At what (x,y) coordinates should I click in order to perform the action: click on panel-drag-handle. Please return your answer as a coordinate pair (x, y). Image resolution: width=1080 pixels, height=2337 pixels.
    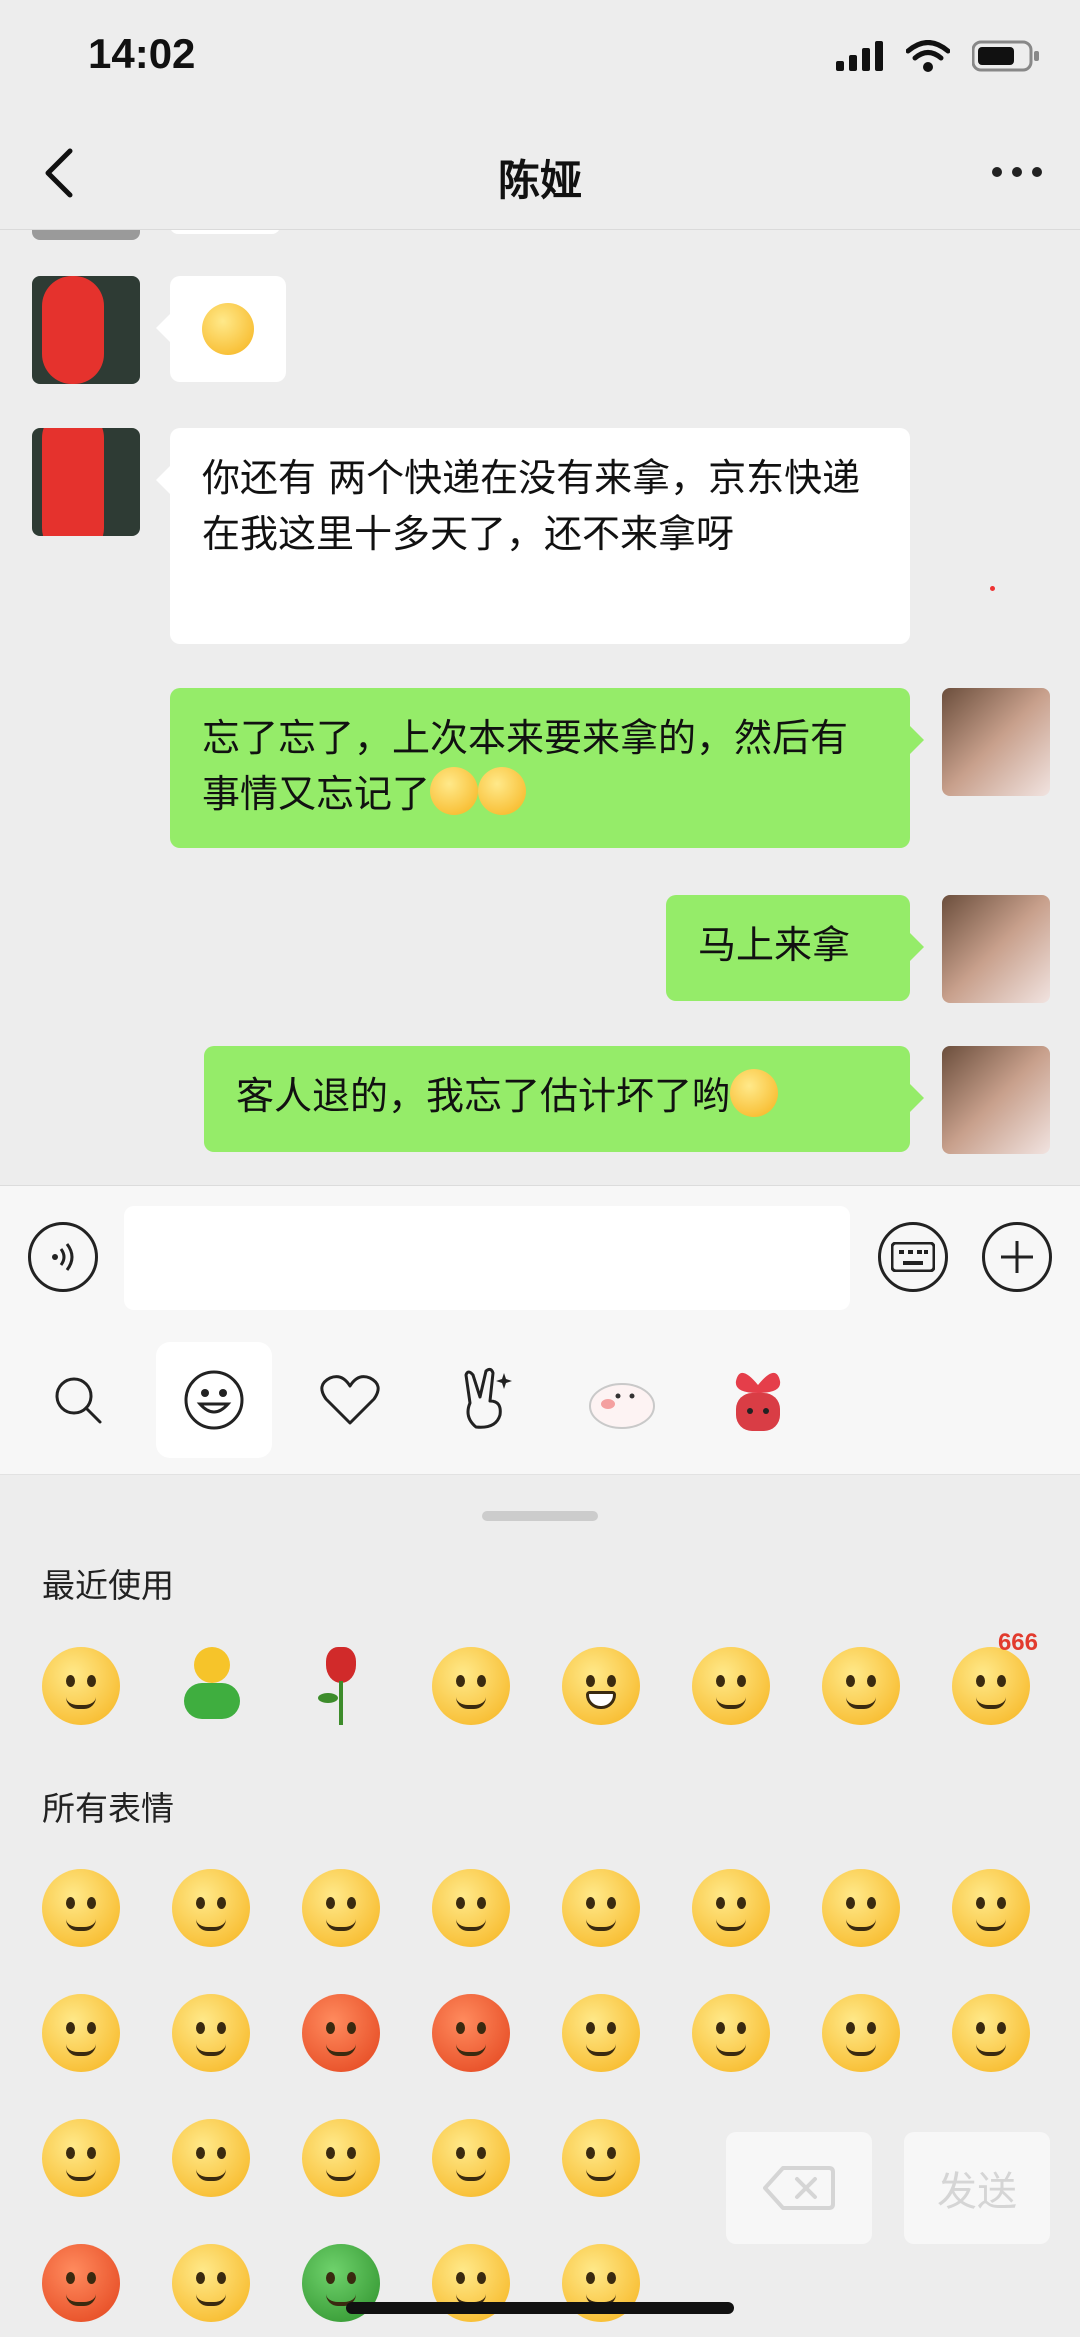
    Looking at the image, I should click on (540, 1516).